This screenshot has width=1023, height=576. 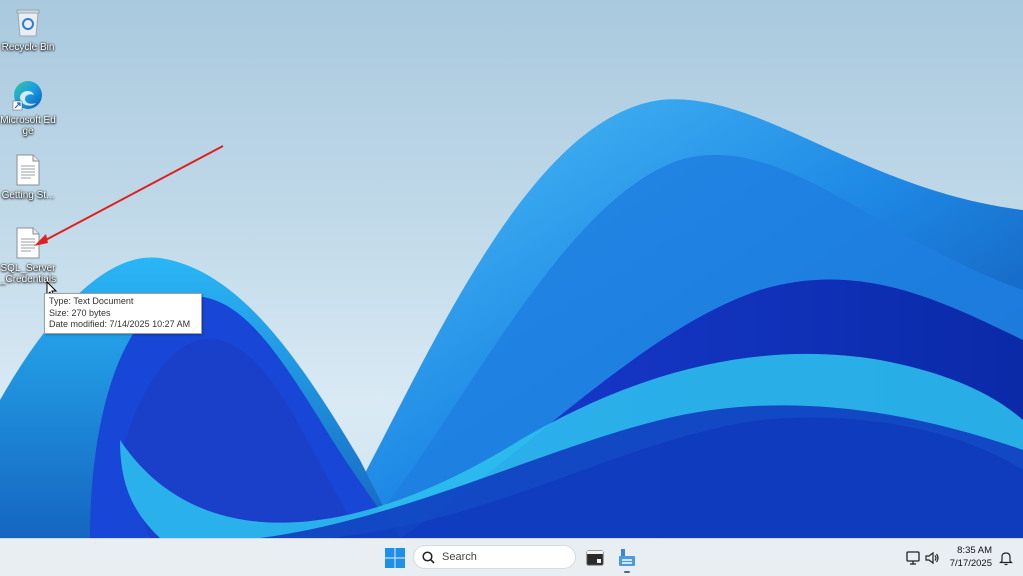 What do you see at coordinates (91, 301) in the screenshot?
I see `tooltip-type: Type: Text Document` at bounding box center [91, 301].